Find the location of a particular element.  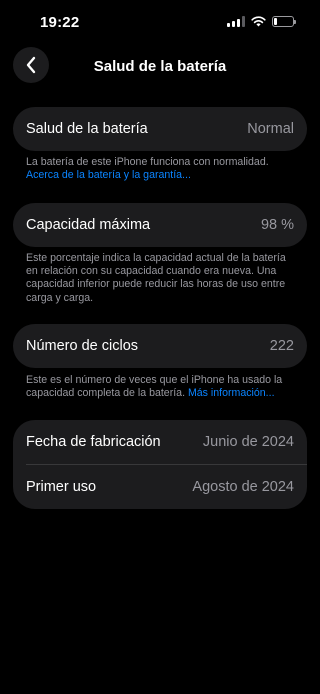

cycle-count-card: Número de ciclos 222 is located at coordinates (160, 346).